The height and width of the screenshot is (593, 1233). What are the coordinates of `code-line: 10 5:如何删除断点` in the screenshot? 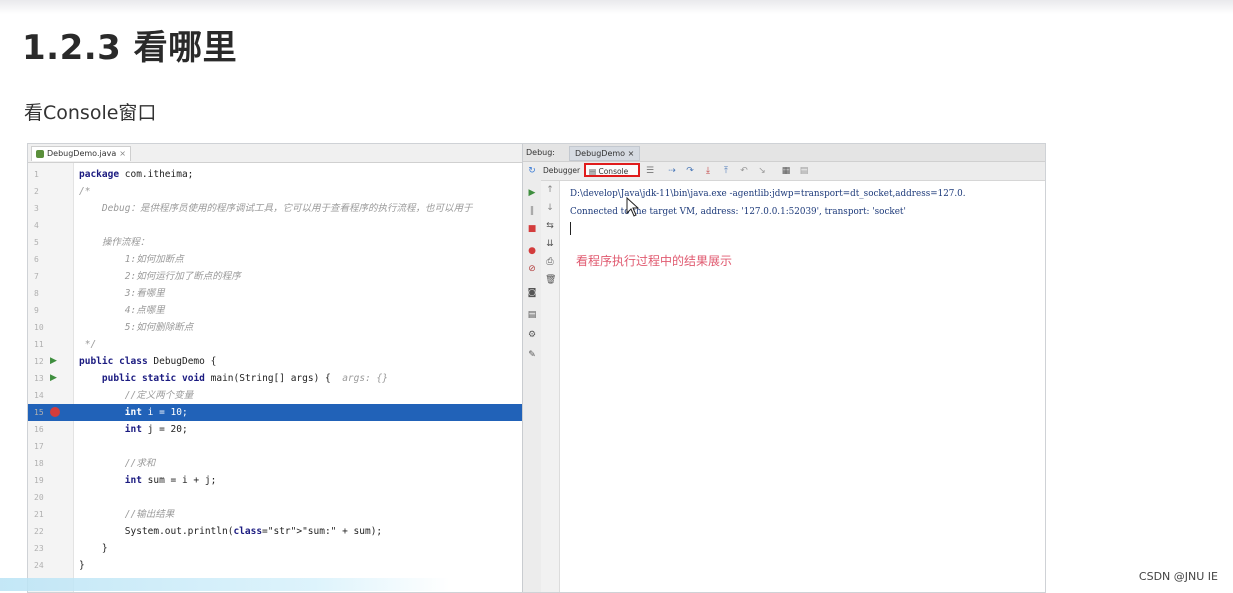 It's located at (275, 327).